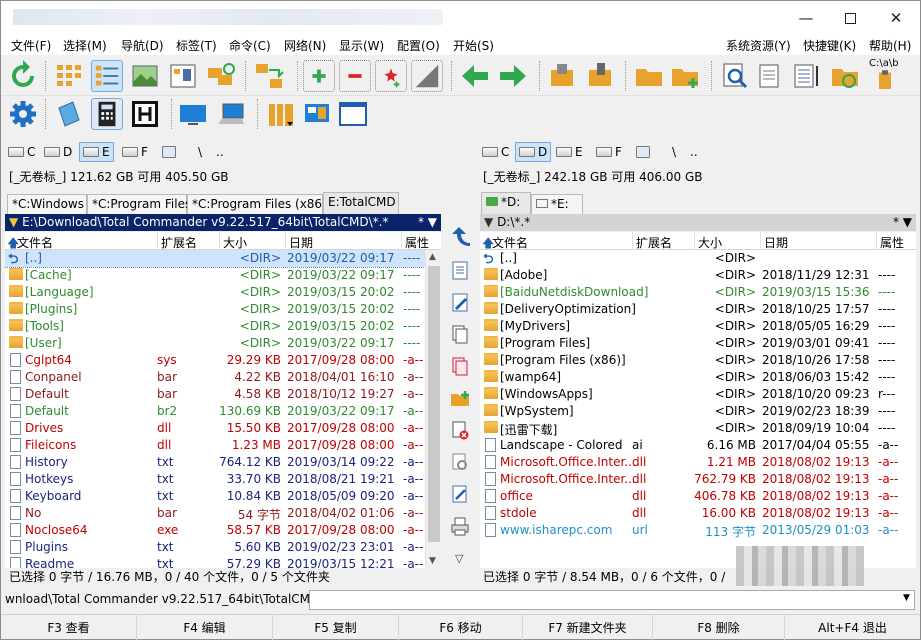 The image size is (921, 640). Describe the element at coordinates (601, 76) in the screenshot. I see `unpack-files-icon` at that location.